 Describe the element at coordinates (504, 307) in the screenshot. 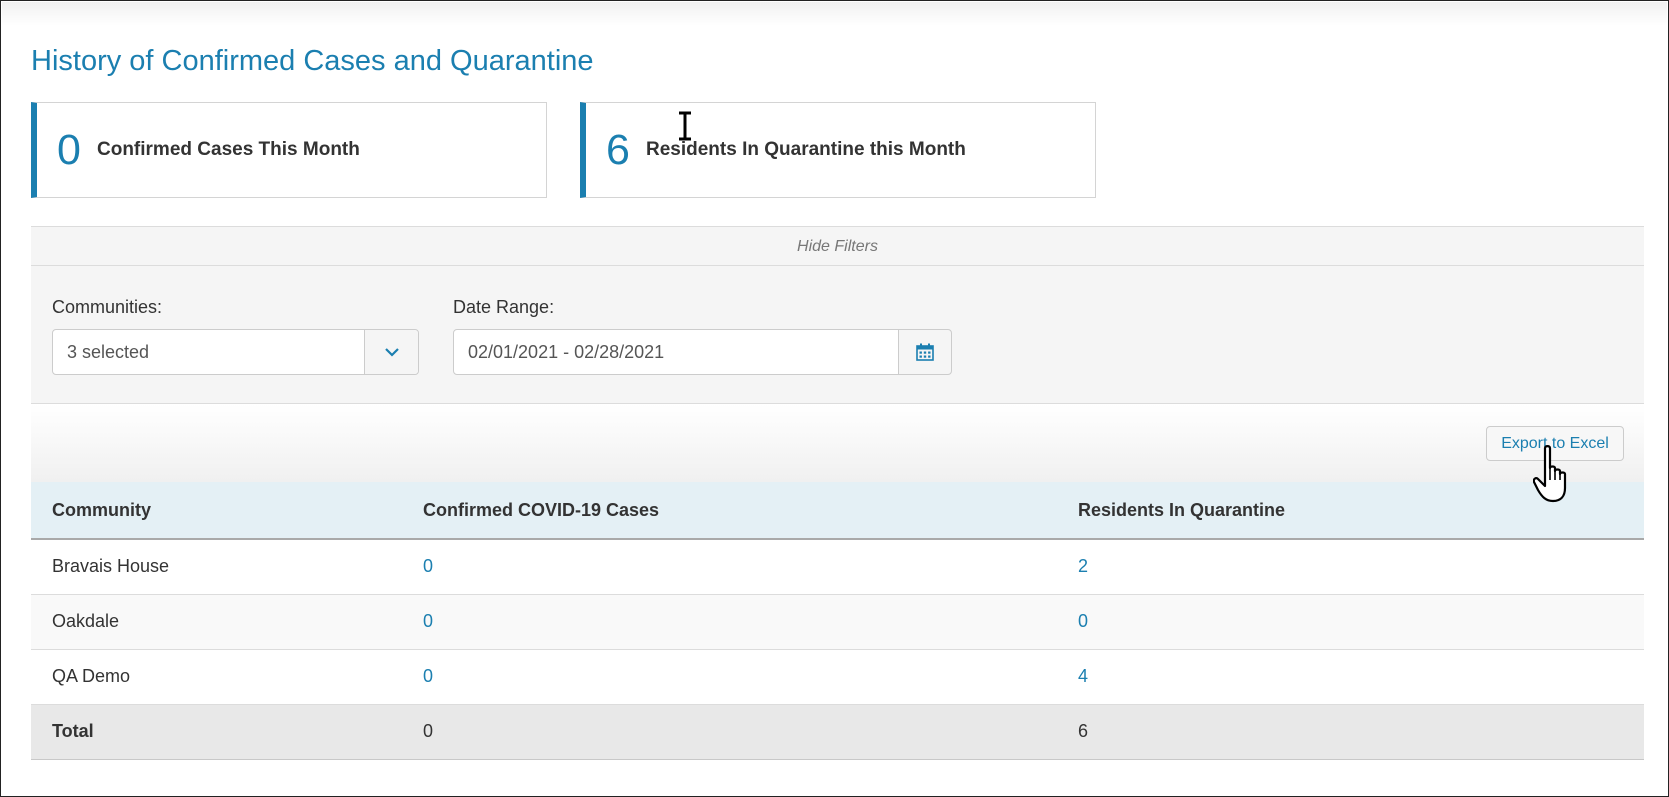

I see `date-range-label: Date Range:` at that location.